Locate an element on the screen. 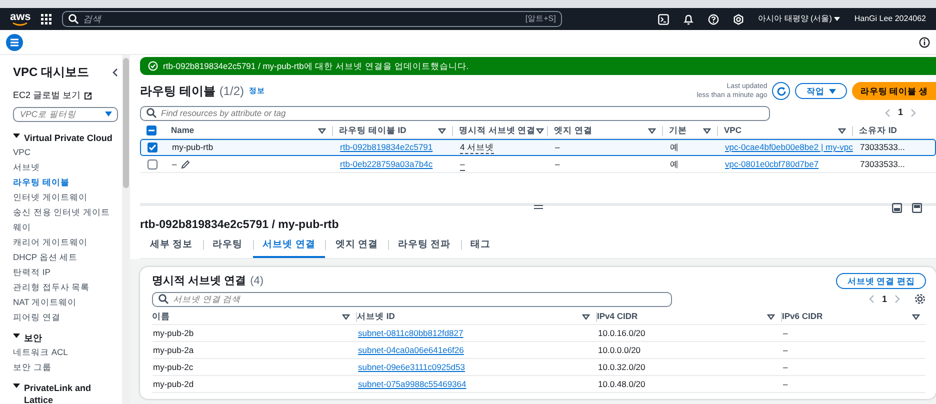  region-menu: 아시아 태평양 (서울) is located at coordinates (795, 19).